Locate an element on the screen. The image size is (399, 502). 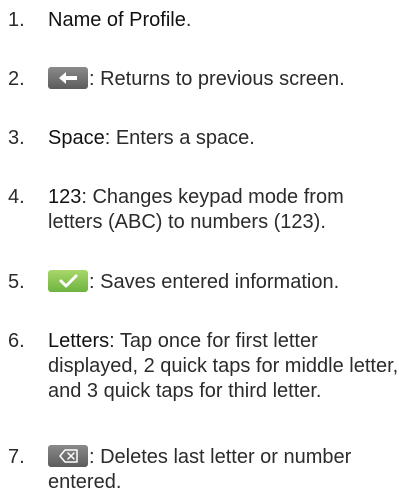
item-number: 1. is located at coordinates (16, 20).